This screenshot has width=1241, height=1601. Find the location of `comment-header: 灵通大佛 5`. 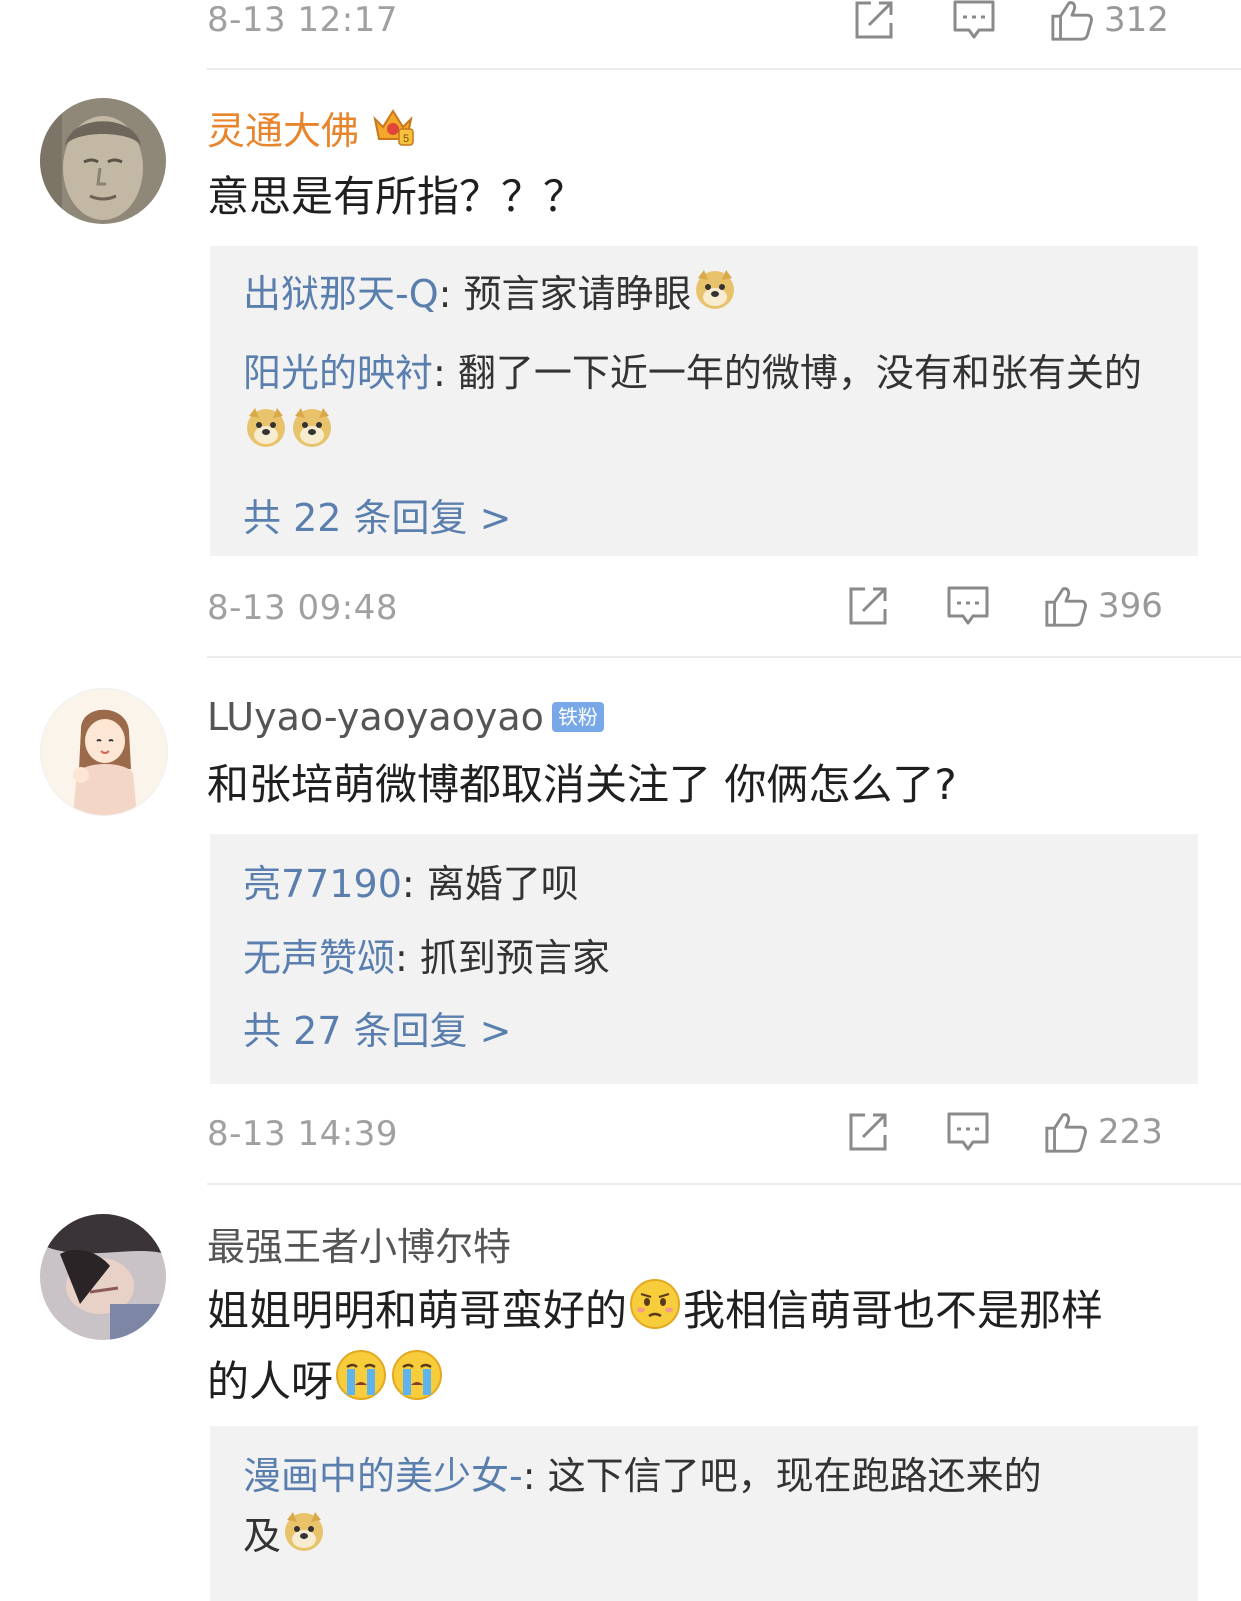

comment-header: 灵通大佛 5 is located at coordinates (311, 127).